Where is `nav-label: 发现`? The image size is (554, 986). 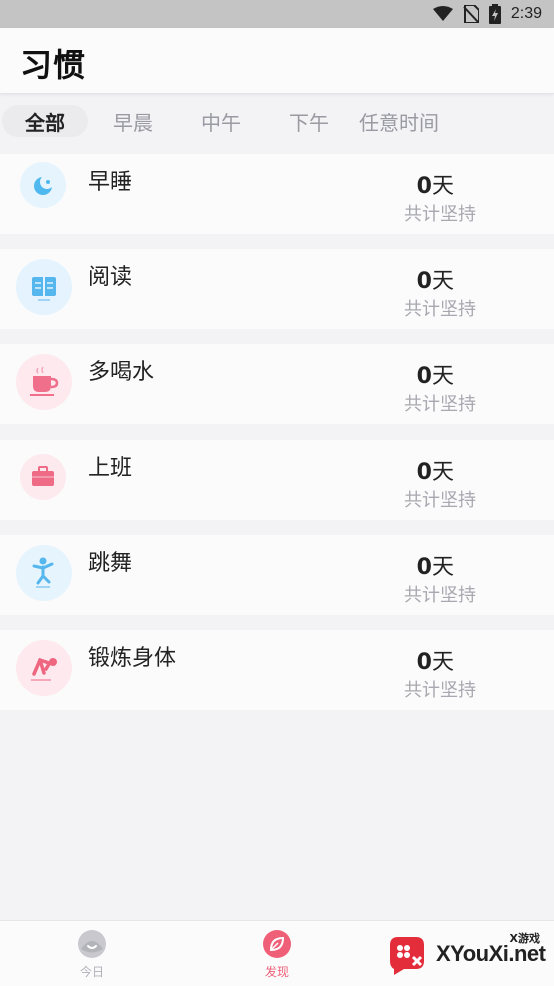
nav-label: 发现 is located at coordinates (276, 972).